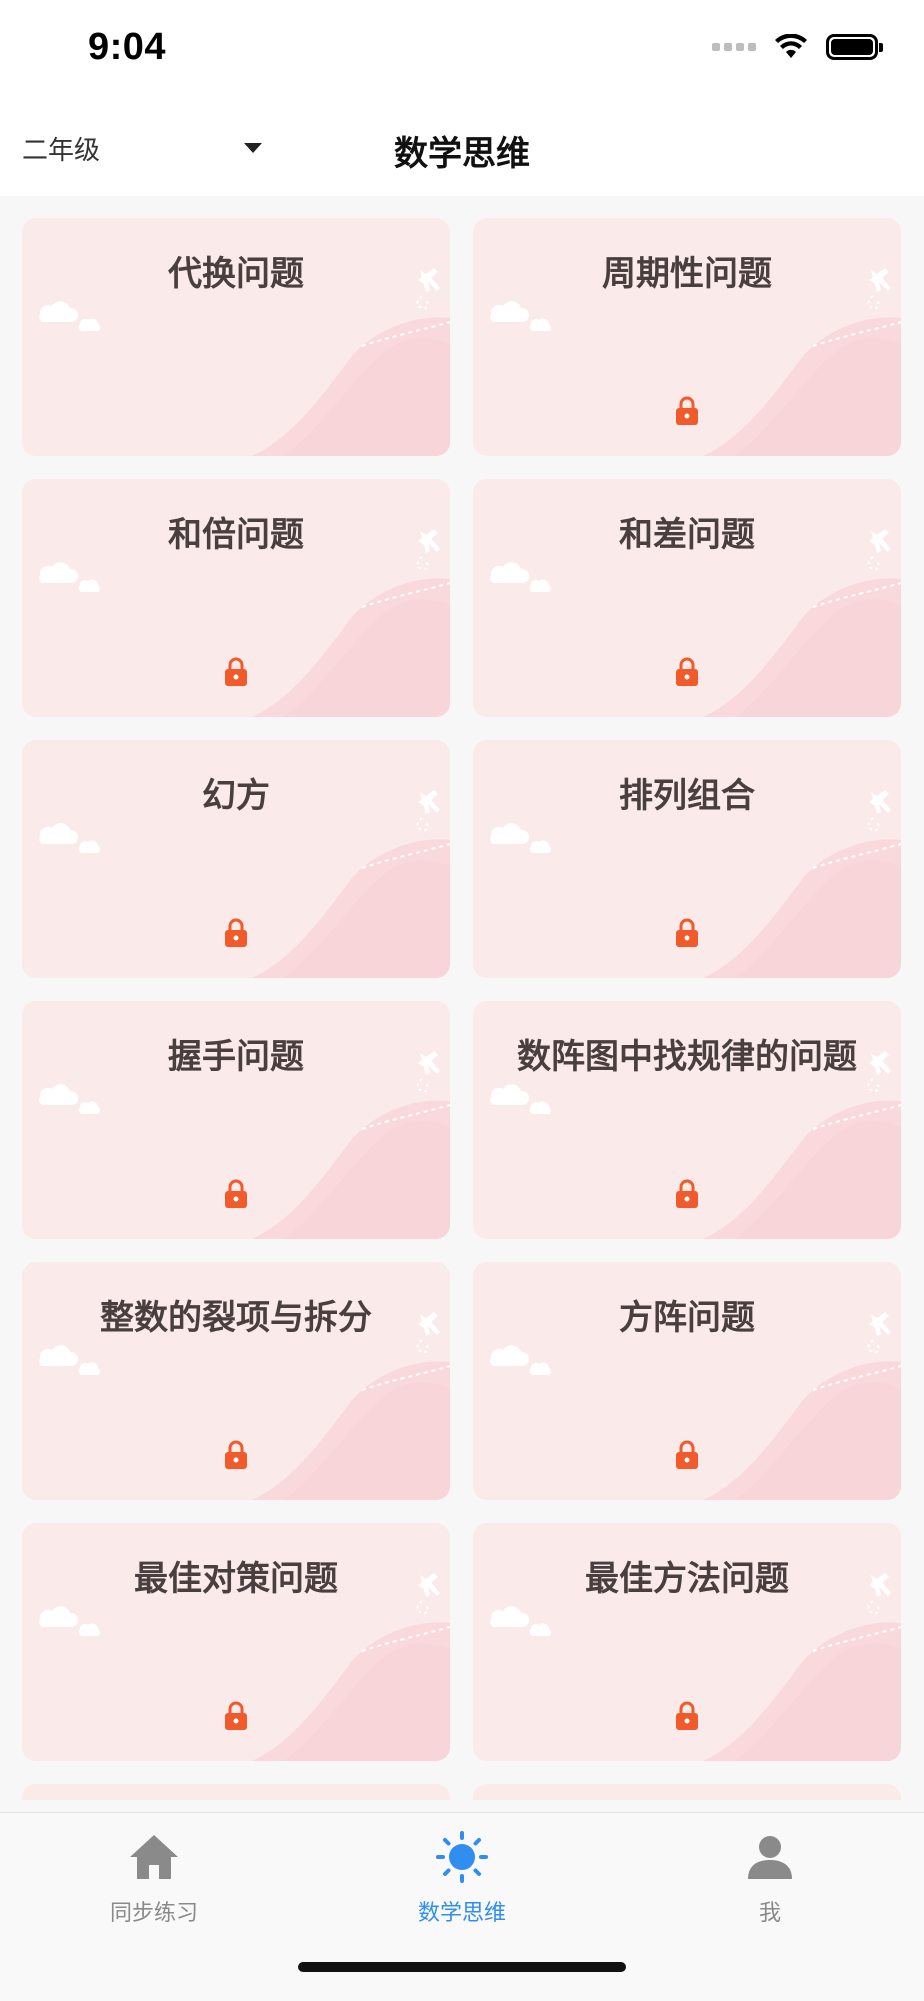 Image resolution: width=924 pixels, height=2001 pixels. What do you see at coordinates (236, 1120) in the screenshot?
I see `topic-card: 握手问题` at bounding box center [236, 1120].